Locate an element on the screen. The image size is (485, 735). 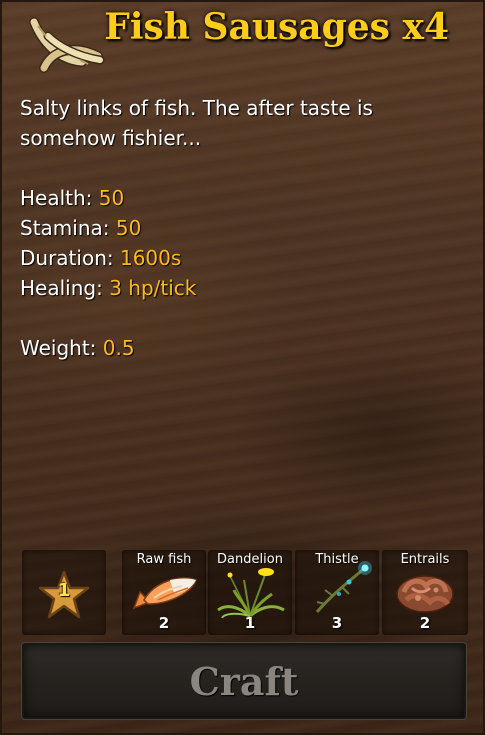
ingredient-name: Raw fish is located at coordinates (164, 559).